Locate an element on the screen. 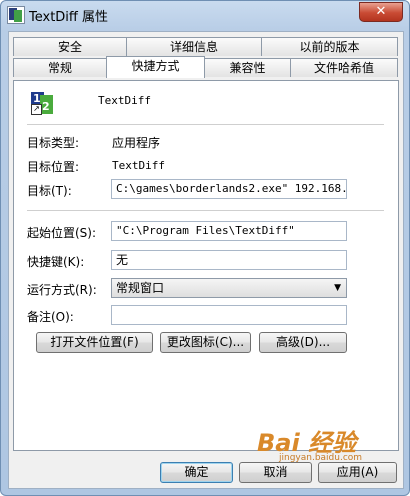 Image resolution: width=410 pixels, height=496 pixels. target-location-label: 目标位置: is located at coordinates (53, 167).